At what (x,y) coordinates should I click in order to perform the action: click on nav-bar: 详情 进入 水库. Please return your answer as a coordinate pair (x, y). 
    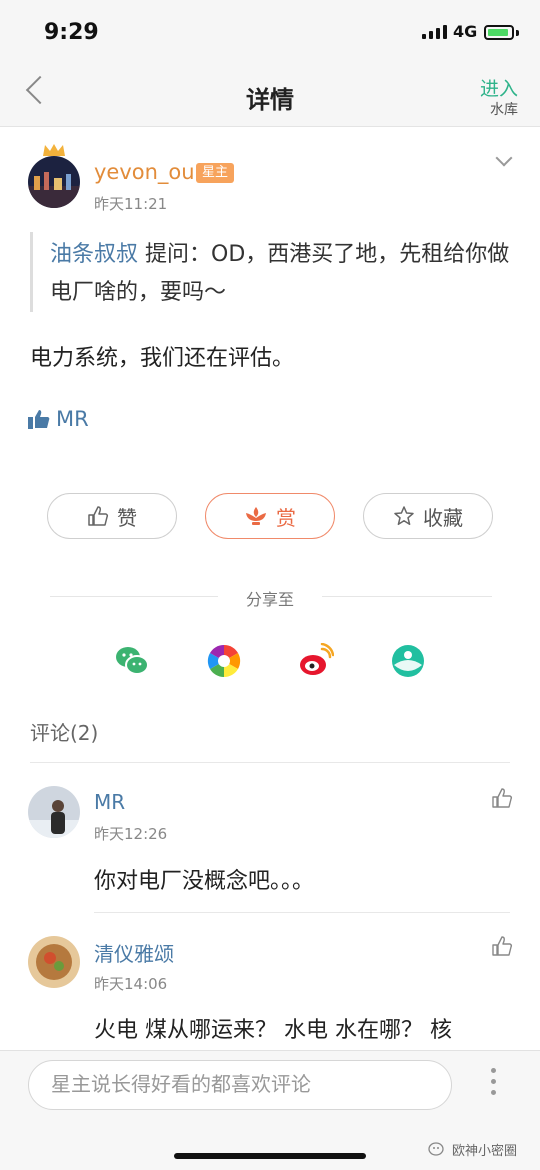
    Looking at the image, I should click on (270, 94).